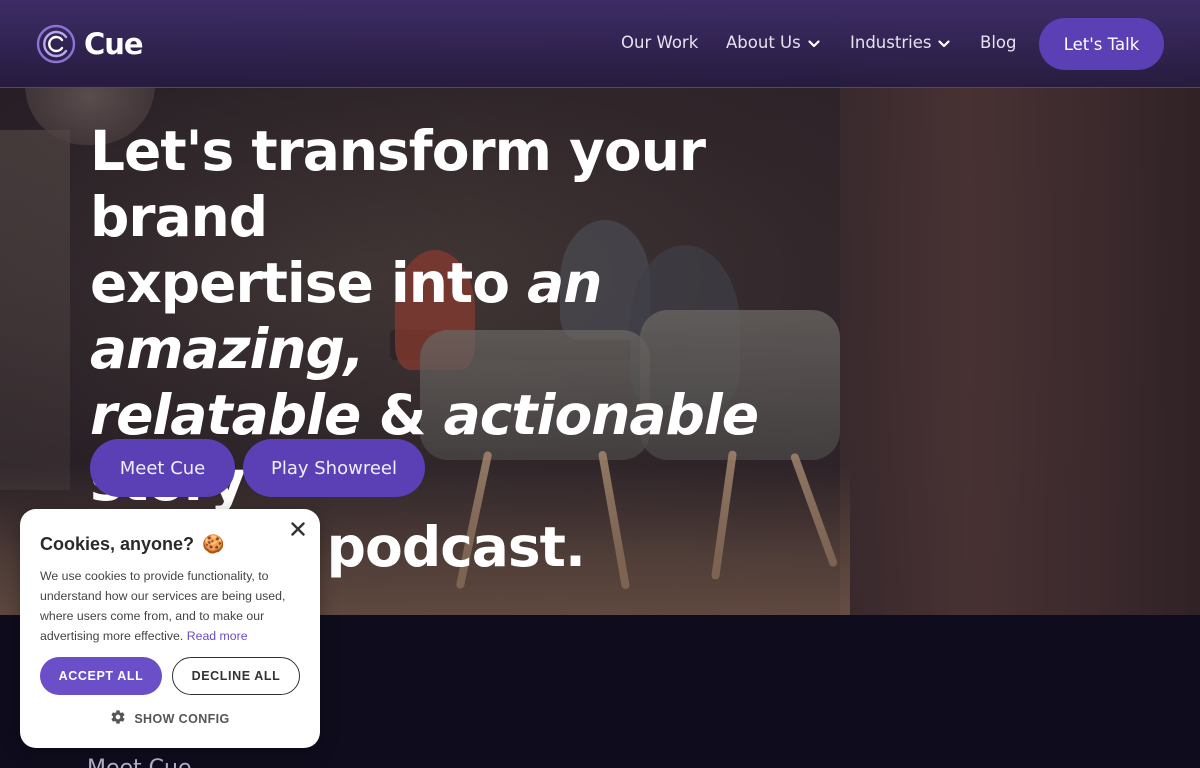 The width and height of the screenshot is (1200, 768). I want to click on nav-about-us: About Us, so click(773, 42).